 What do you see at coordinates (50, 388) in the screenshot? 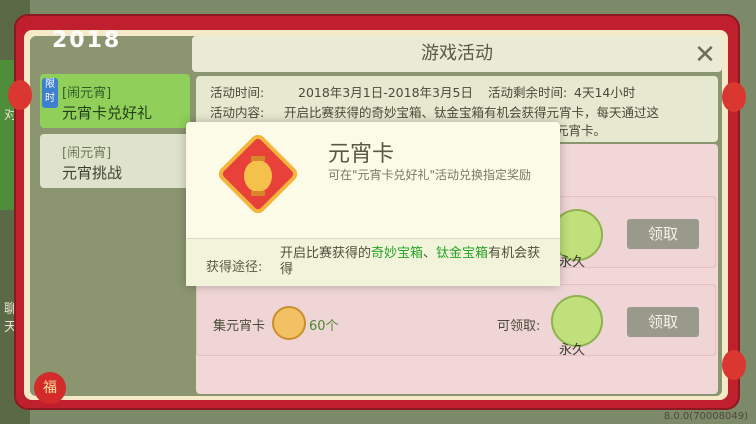
I see `fu-icon: 福` at bounding box center [50, 388].